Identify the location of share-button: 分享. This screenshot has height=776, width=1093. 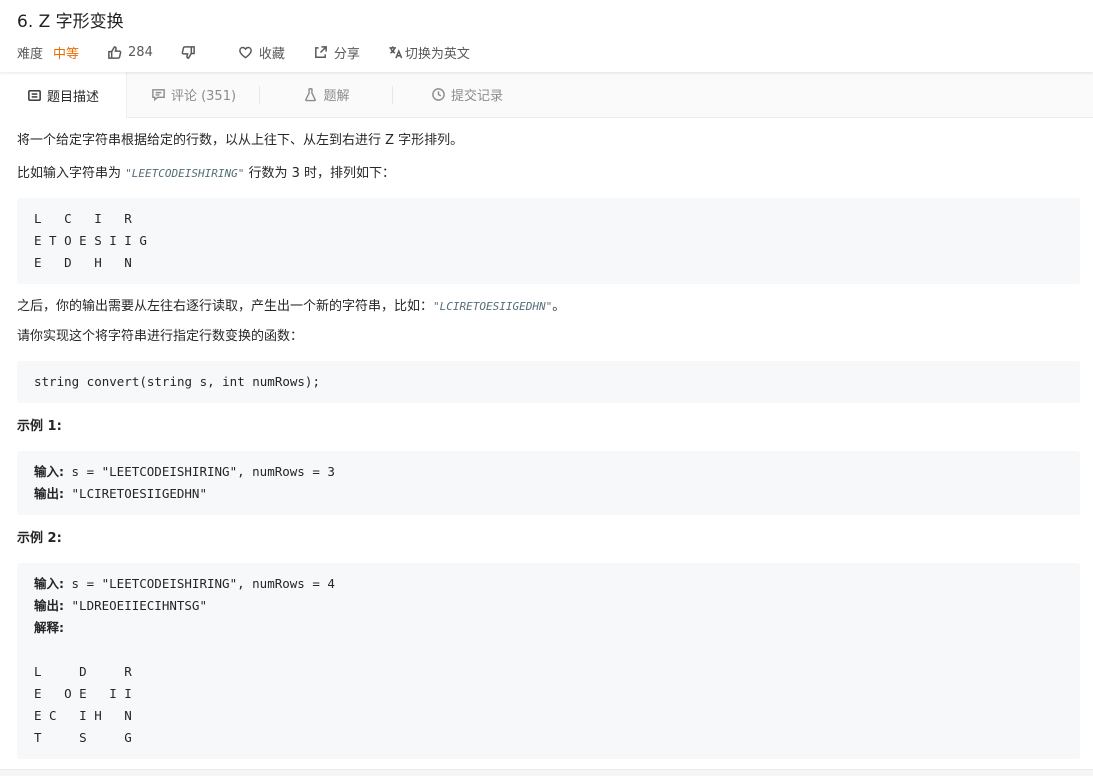
(336, 52).